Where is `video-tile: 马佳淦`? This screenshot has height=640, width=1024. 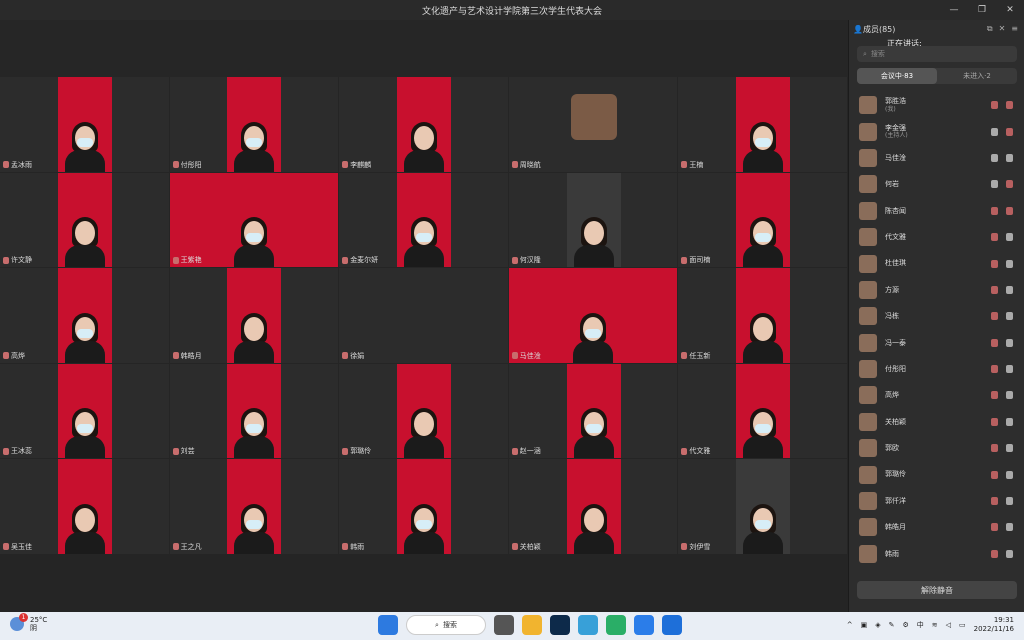
video-tile: 马佳淦 is located at coordinates (593, 315).